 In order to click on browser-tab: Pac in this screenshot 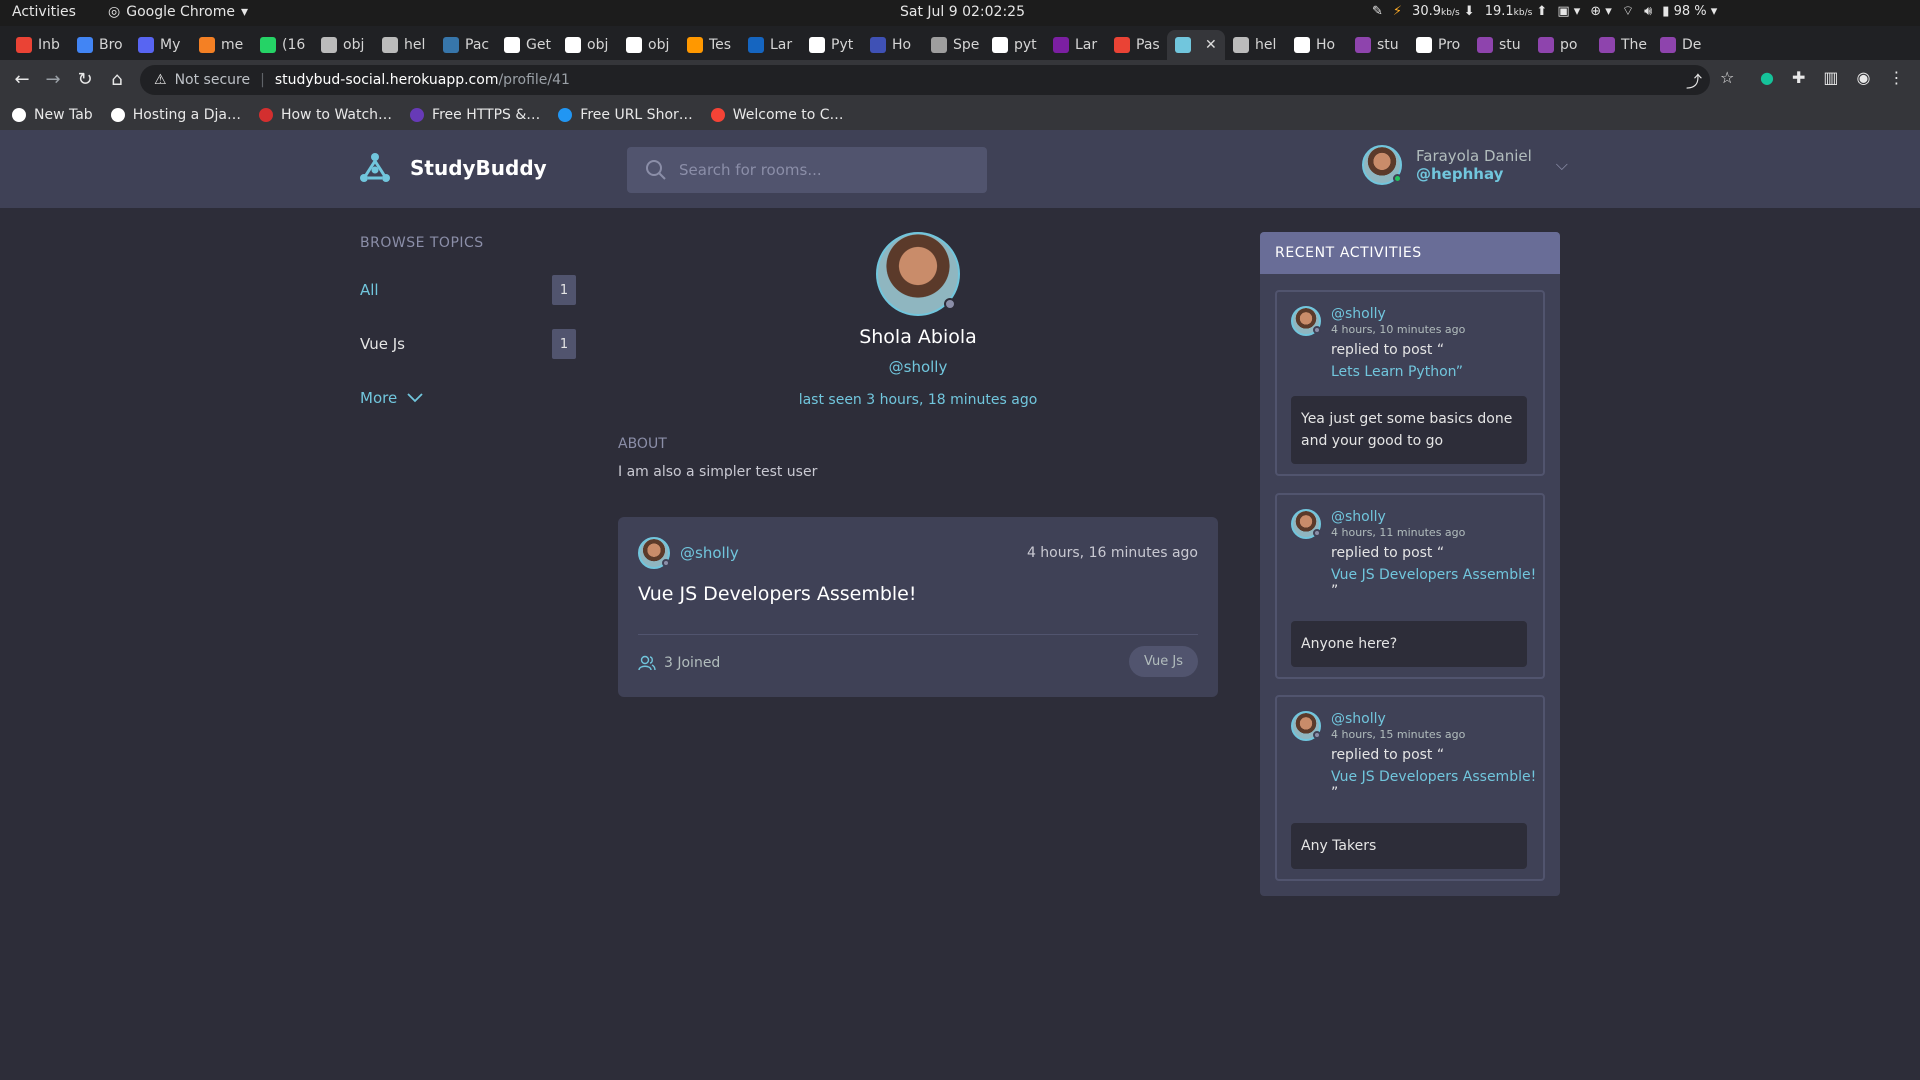, I will do `click(465, 45)`.